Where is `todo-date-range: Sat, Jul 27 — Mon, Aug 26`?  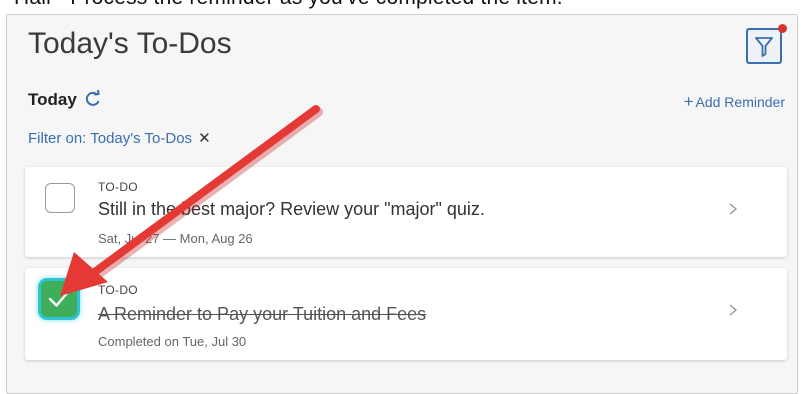
todo-date-range: Sat, Jul 27 — Mon, Aug 26 is located at coordinates (175, 238).